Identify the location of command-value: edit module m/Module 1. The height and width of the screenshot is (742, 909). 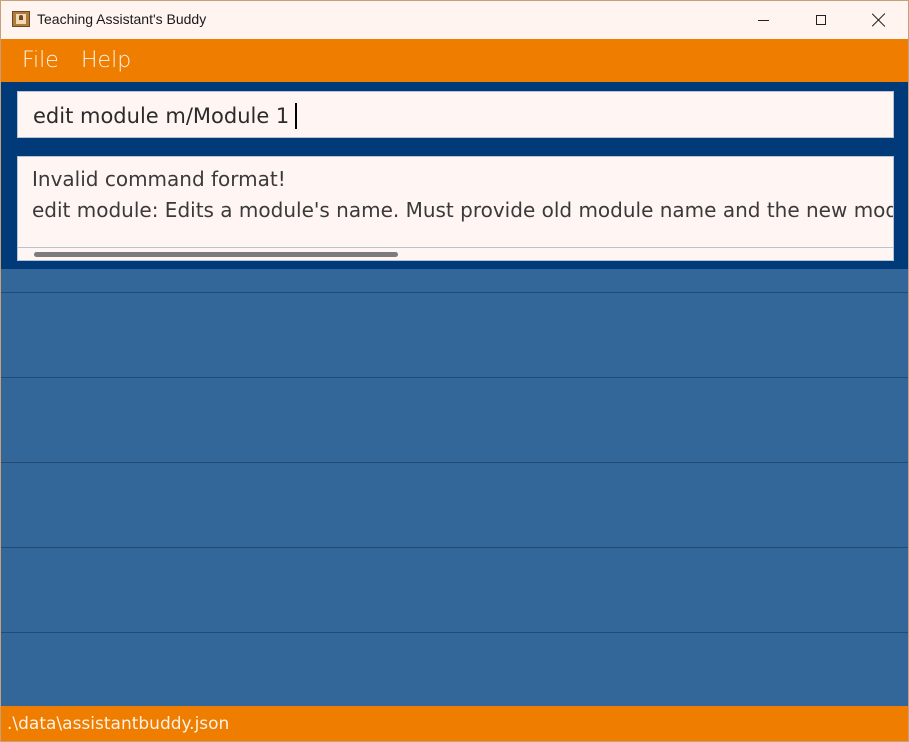
(161, 116).